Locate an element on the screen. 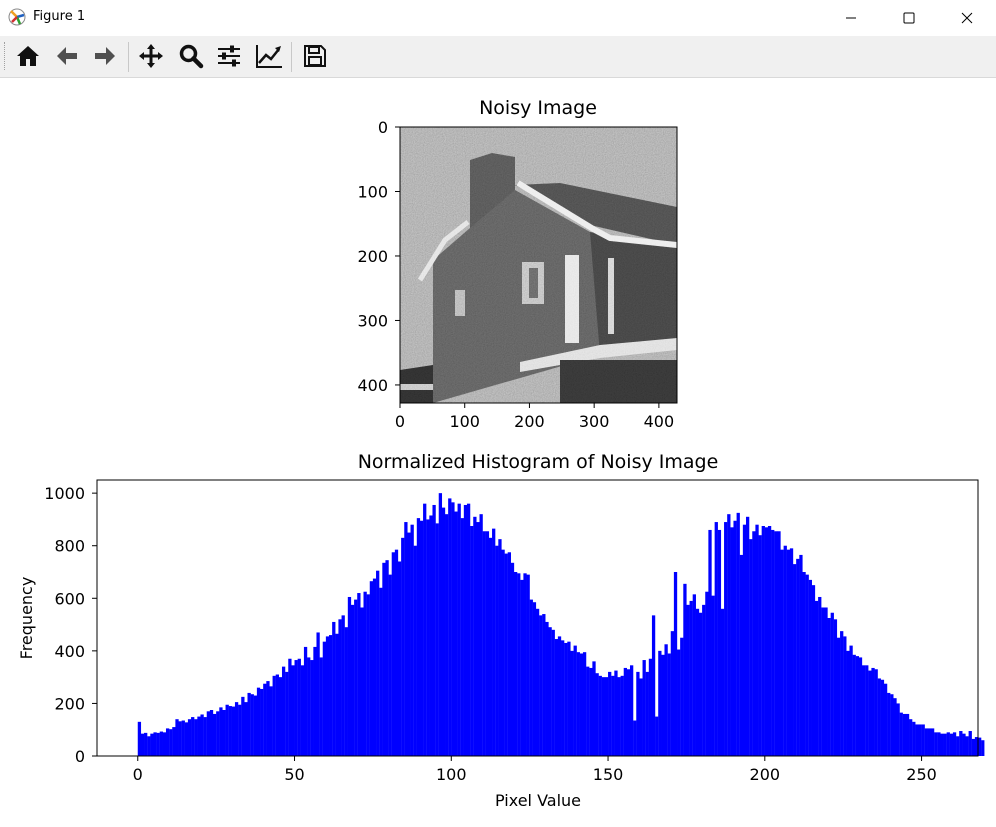 Image resolution: width=996 pixels, height=827 pixels. image-xtick-label: 300 is located at coordinates (594, 421).